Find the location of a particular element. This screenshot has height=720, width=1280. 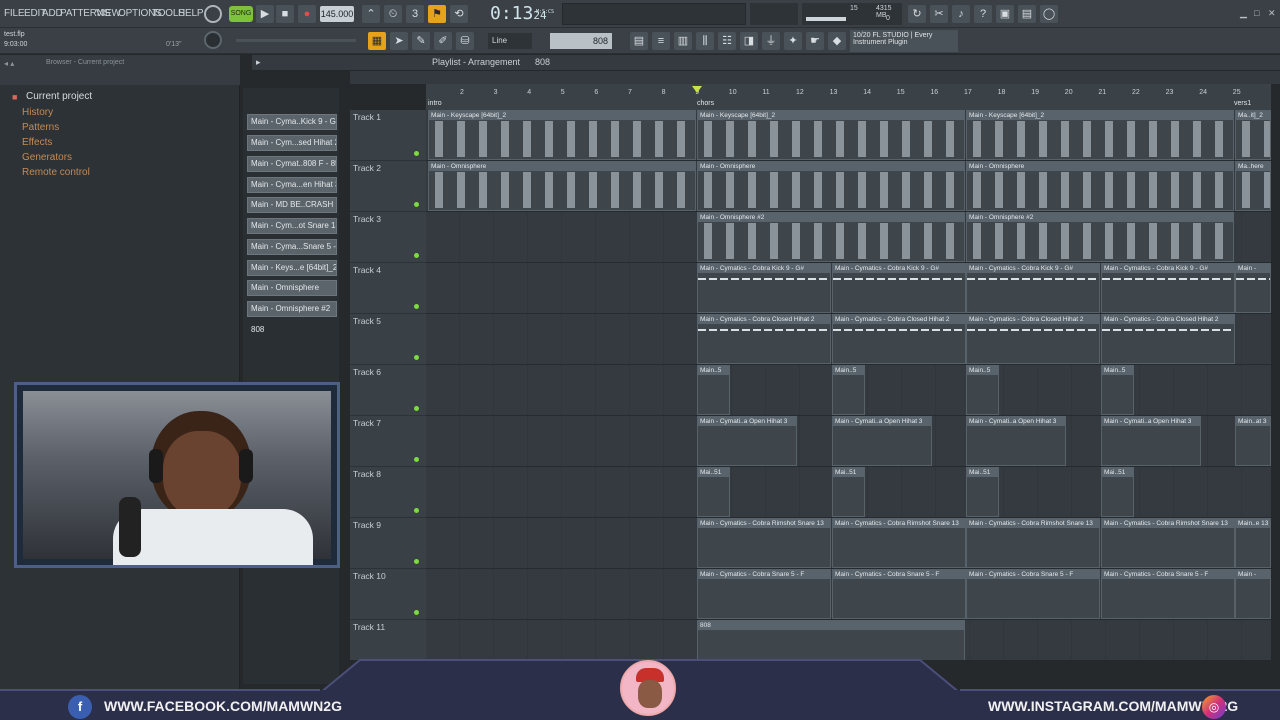

maximize-icon: □ is located at coordinates (1256, 13).